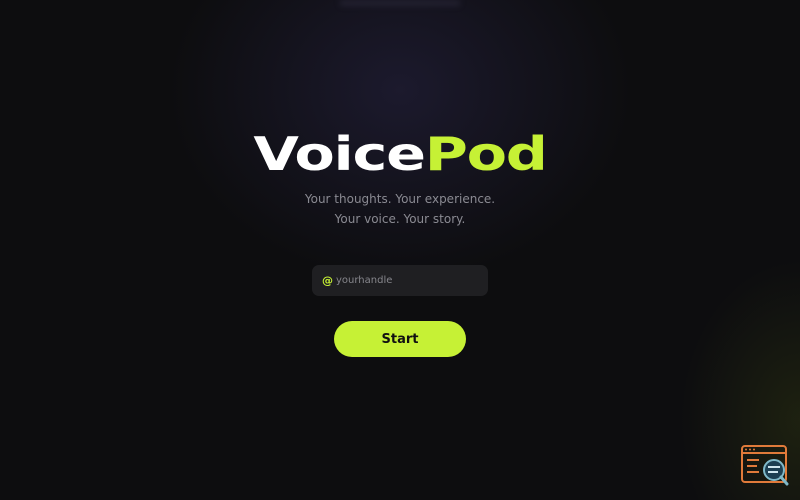  What do you see at coordinates (765, 466) in the screenshot?
I see `browser-search-icon` at bounding box center [765, 466].